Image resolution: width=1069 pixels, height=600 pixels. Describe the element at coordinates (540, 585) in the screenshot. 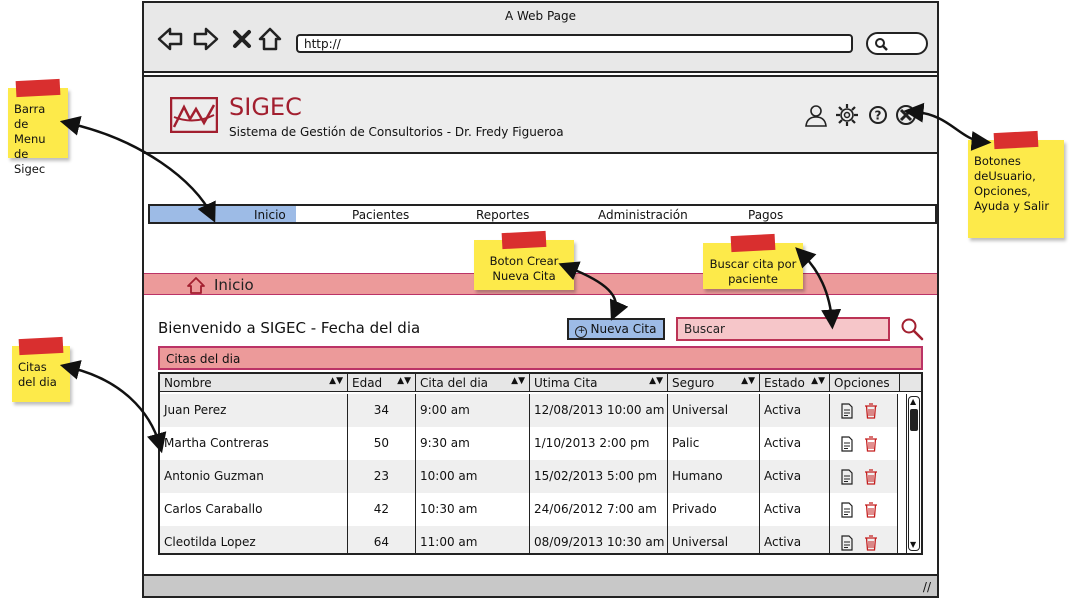

I see `app-footer: //` at that location.